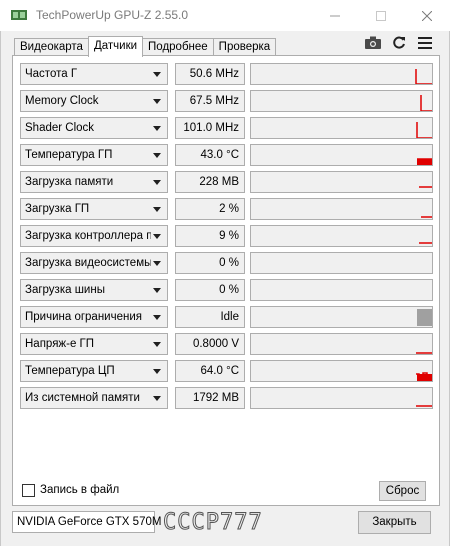 This screenshot has height=546, width=450. Describe the element at coordinates (112, 15) in the screenshot. I see `window-title: TechPowerUp GPU-Z 2.55.0` at that location.